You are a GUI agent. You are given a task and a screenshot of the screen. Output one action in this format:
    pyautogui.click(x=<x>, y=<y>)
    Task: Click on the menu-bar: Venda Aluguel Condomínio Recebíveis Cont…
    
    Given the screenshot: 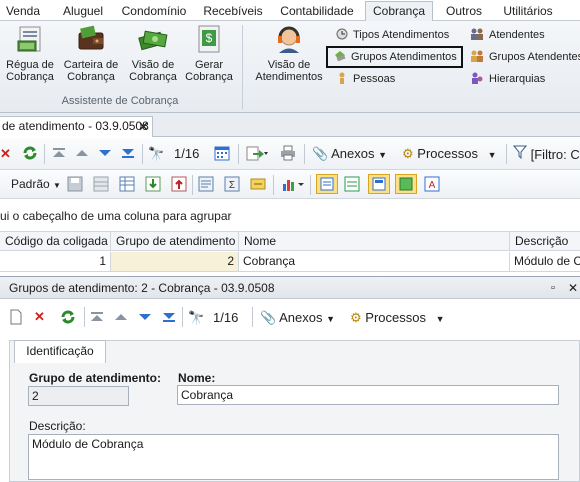 What is the action you would take?
    pyautogui.click(x=290, y=11)
    